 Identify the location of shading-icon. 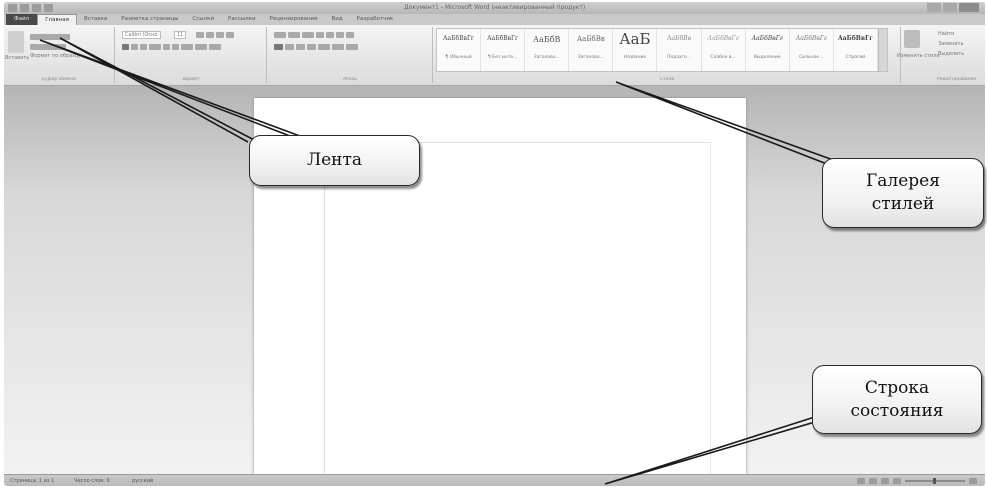
(338, 46).